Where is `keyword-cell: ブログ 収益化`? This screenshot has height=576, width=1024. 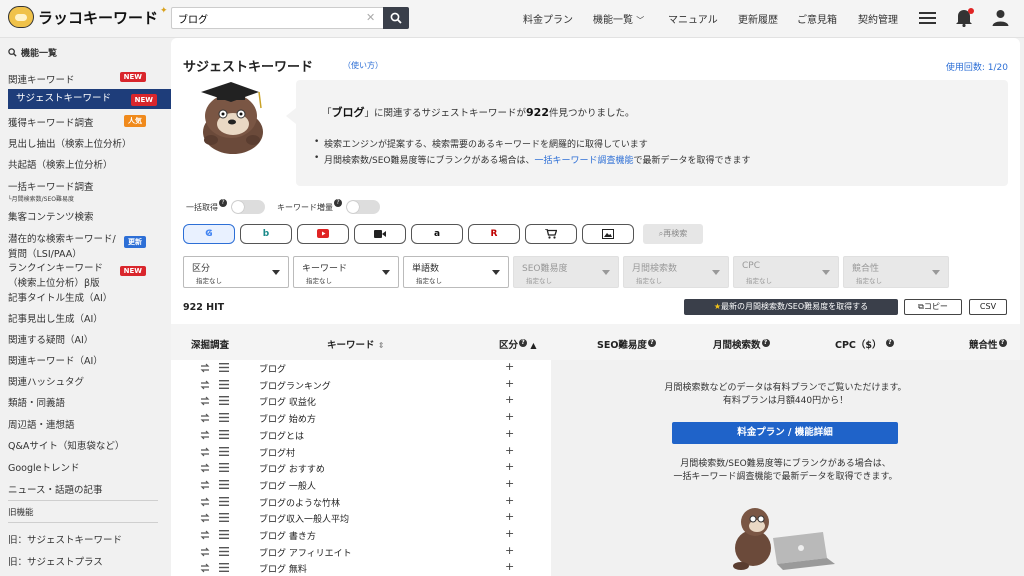
keyword-cell: ブログ 収益化 is located at coordinates (287, 401).